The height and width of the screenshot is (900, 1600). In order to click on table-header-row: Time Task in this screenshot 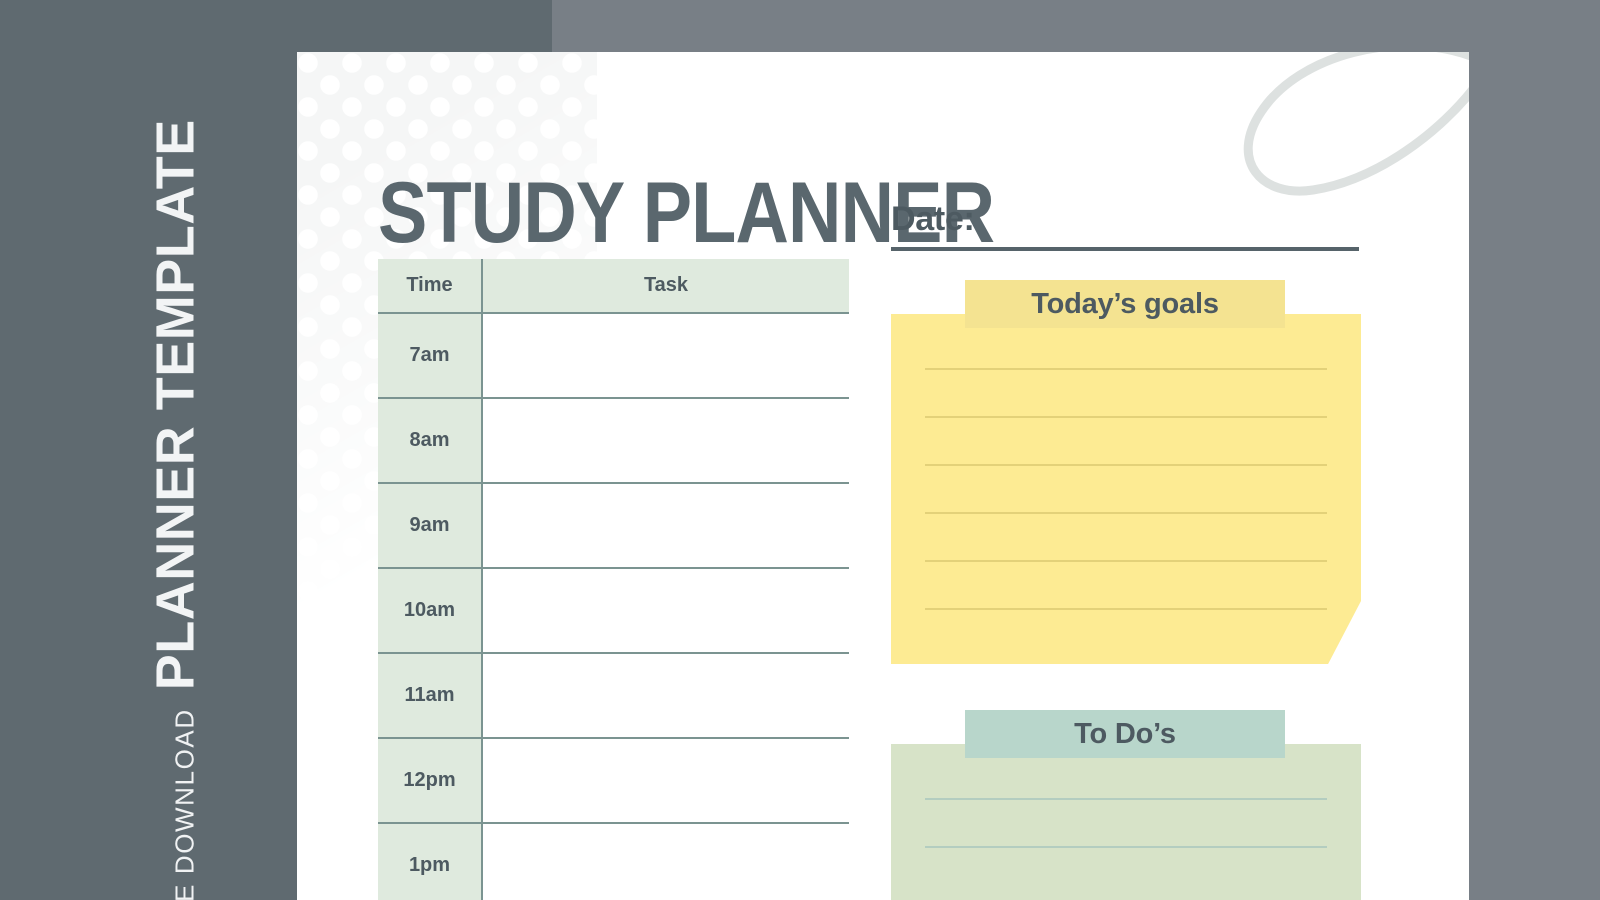, I will do `click(613, 286)`.